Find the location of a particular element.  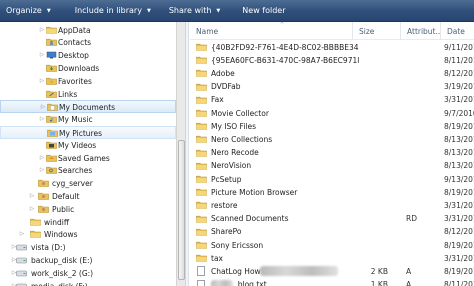

file-row: tax 3/31/201 is located at coordinates (332, 258).